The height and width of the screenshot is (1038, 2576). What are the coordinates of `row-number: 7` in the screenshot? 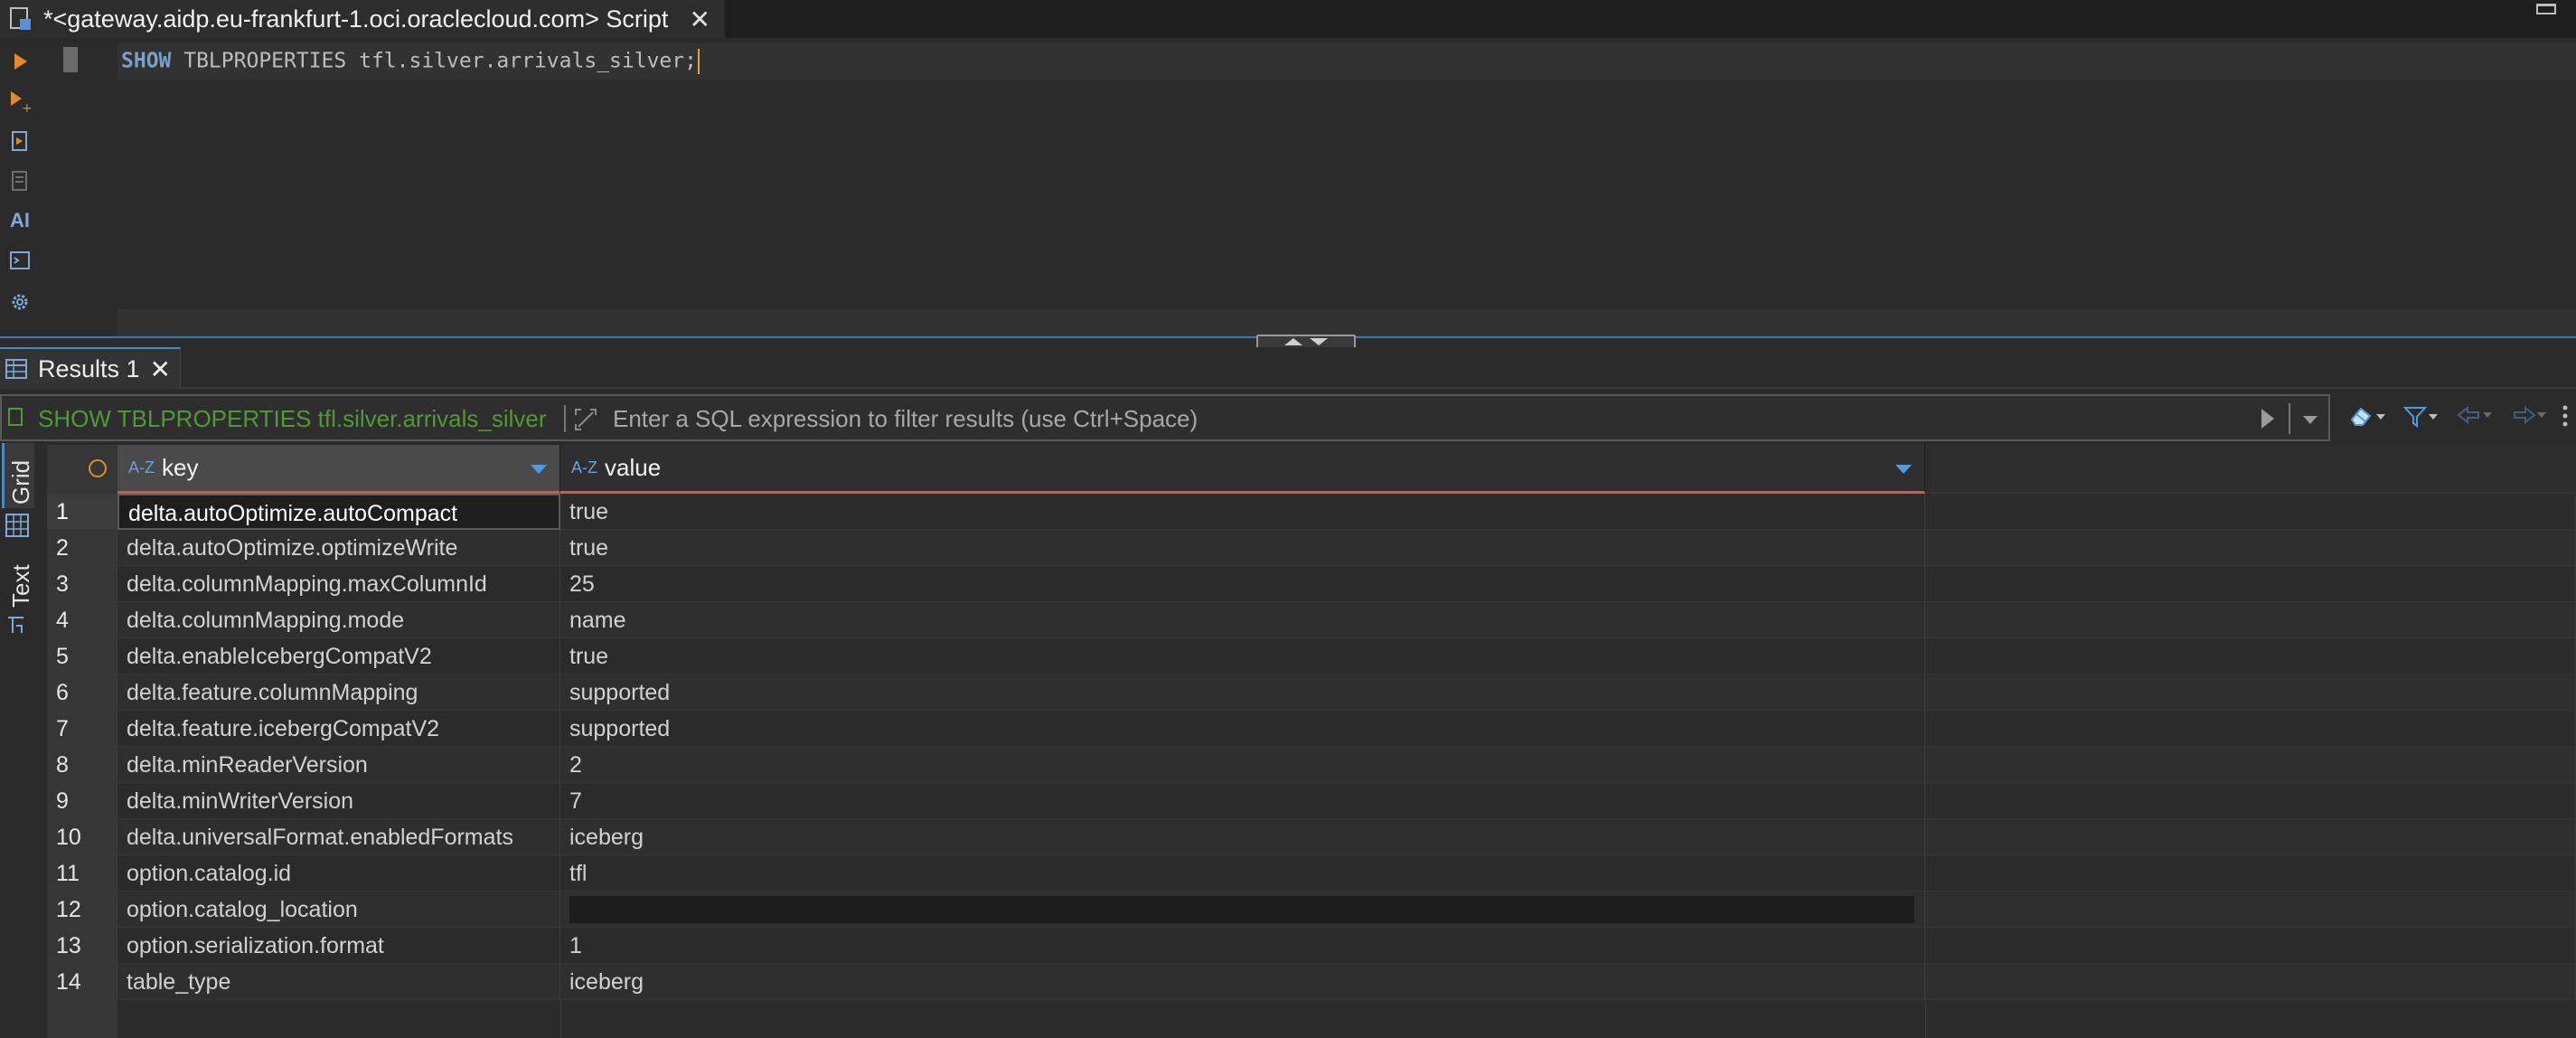 It's located at (82, 729).